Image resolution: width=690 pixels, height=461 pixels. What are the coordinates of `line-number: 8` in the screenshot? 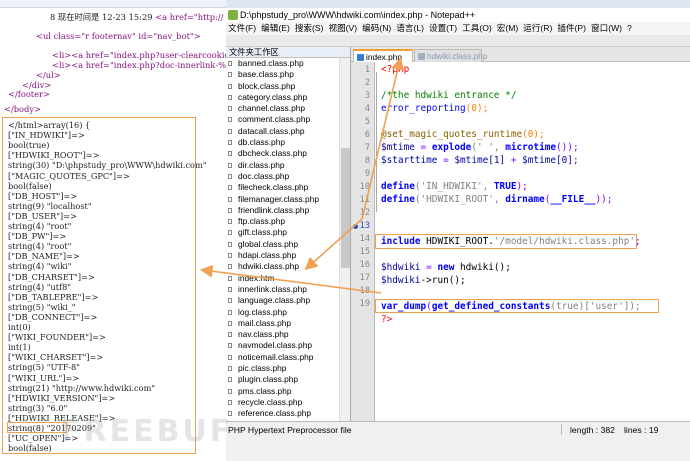 It's located at (367, 161).